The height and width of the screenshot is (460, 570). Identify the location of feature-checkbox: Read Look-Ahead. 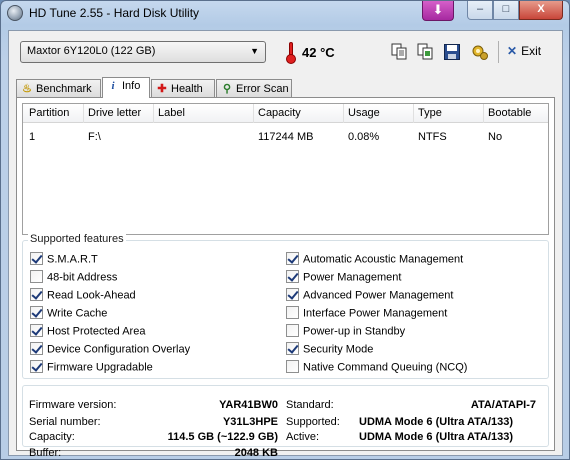
(83, 295).